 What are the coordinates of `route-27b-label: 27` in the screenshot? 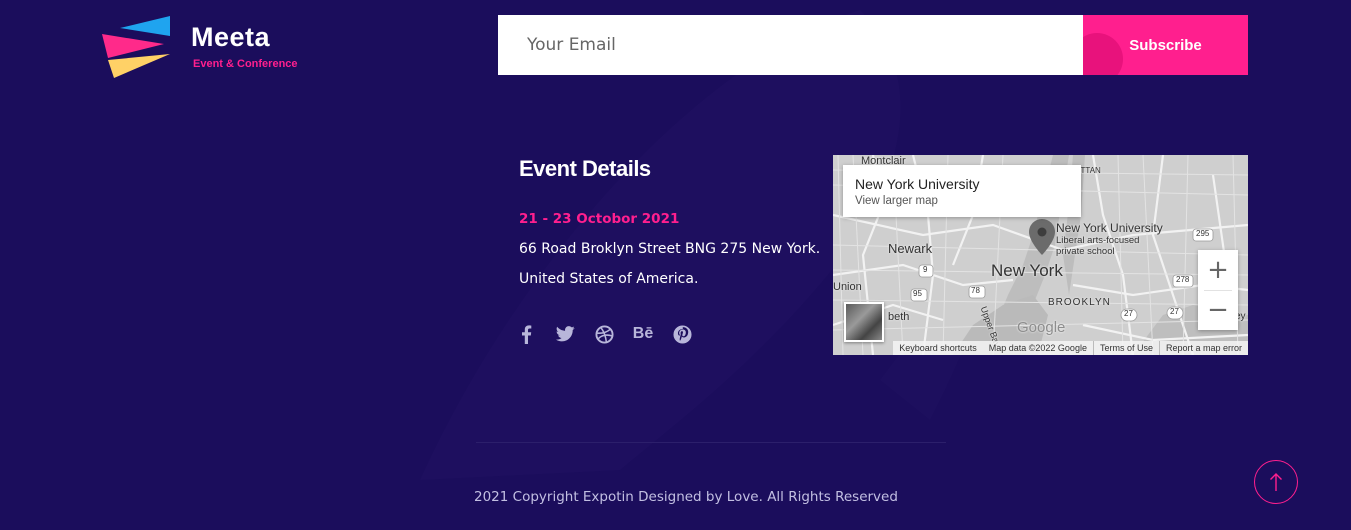 It's located at (1174, 311).